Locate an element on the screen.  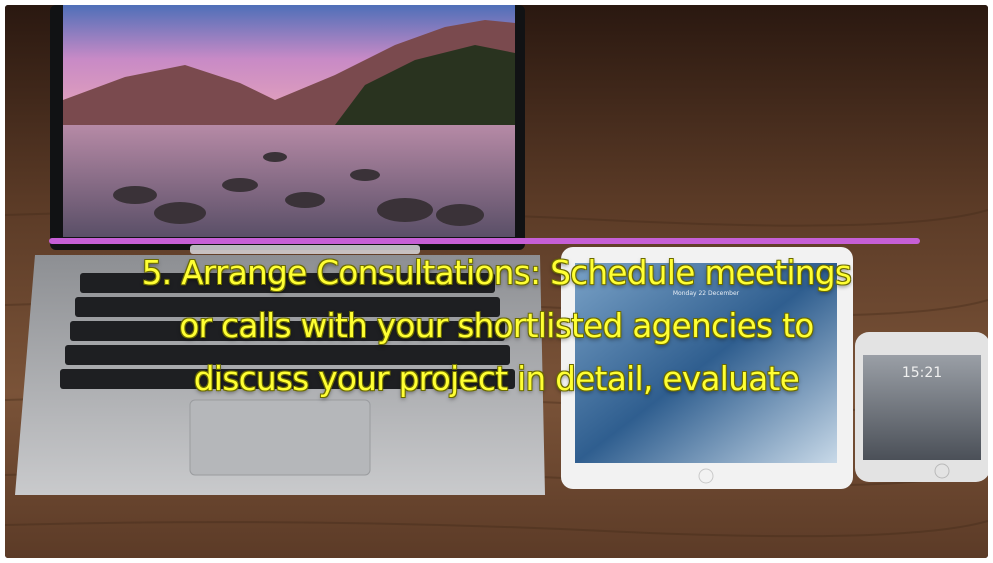
laptop-trackpad is located at coordinates (280, 437).